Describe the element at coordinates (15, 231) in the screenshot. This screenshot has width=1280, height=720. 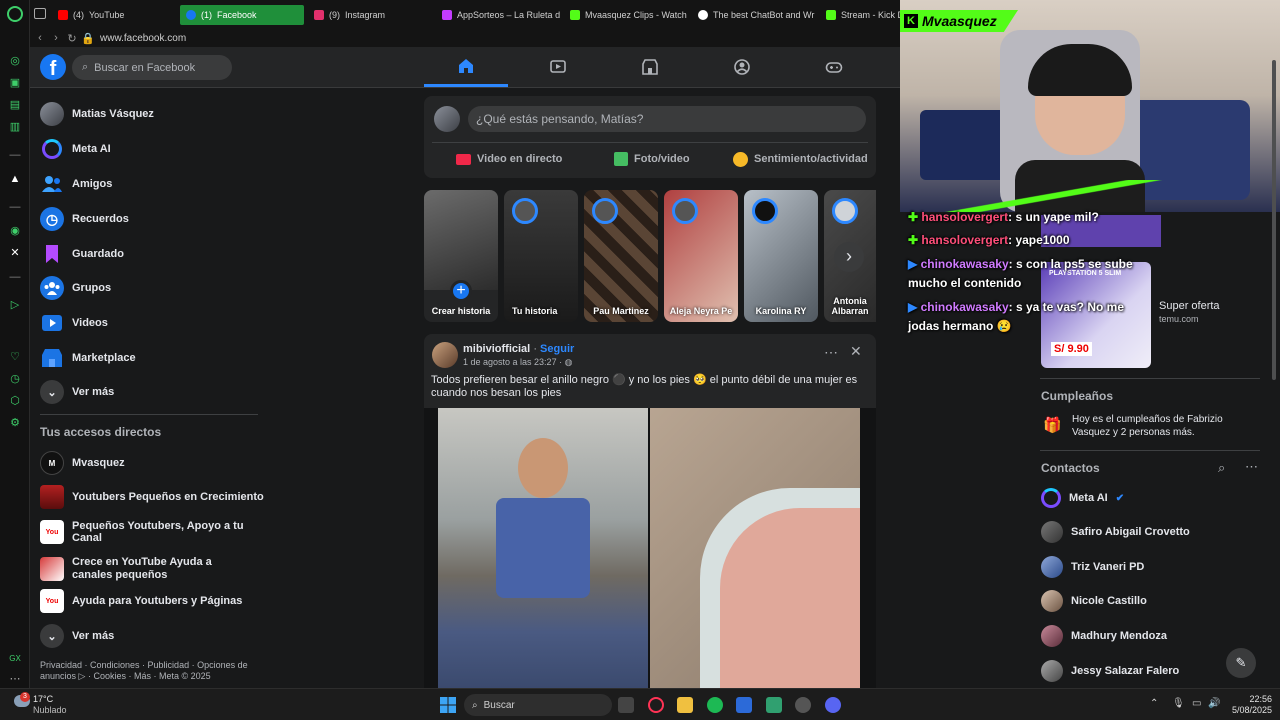
I see `whatsapp-icon: ◉` at that location.